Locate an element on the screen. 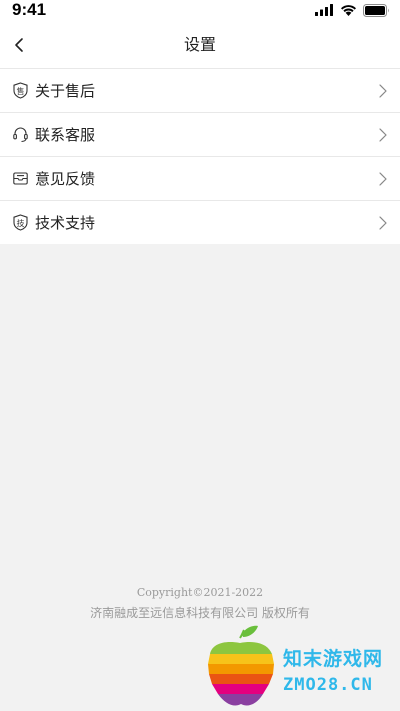  tech-support-glyph: 技 is located at coordinates (21, 223).